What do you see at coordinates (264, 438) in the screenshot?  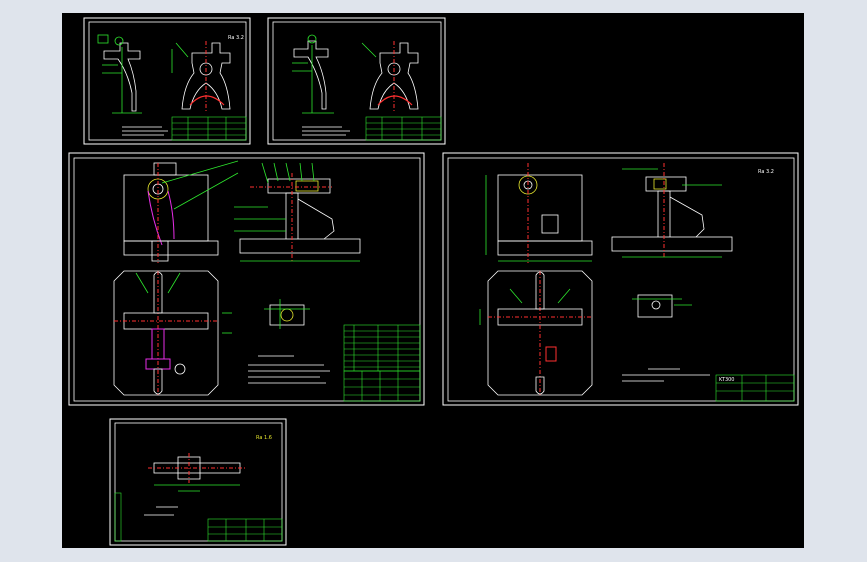 I see `roughness-mark: Ra 1.6` at bounding box center [264, 438].